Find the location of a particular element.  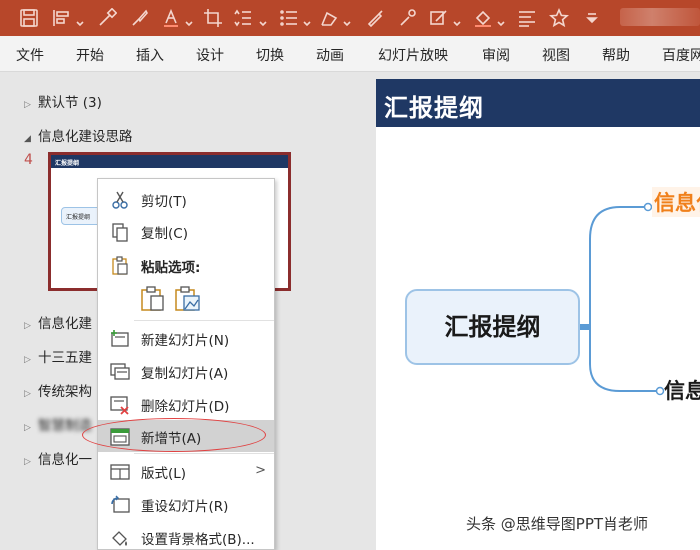

section-item: ▷ 信息化一 is located at coordinates (58, 458).